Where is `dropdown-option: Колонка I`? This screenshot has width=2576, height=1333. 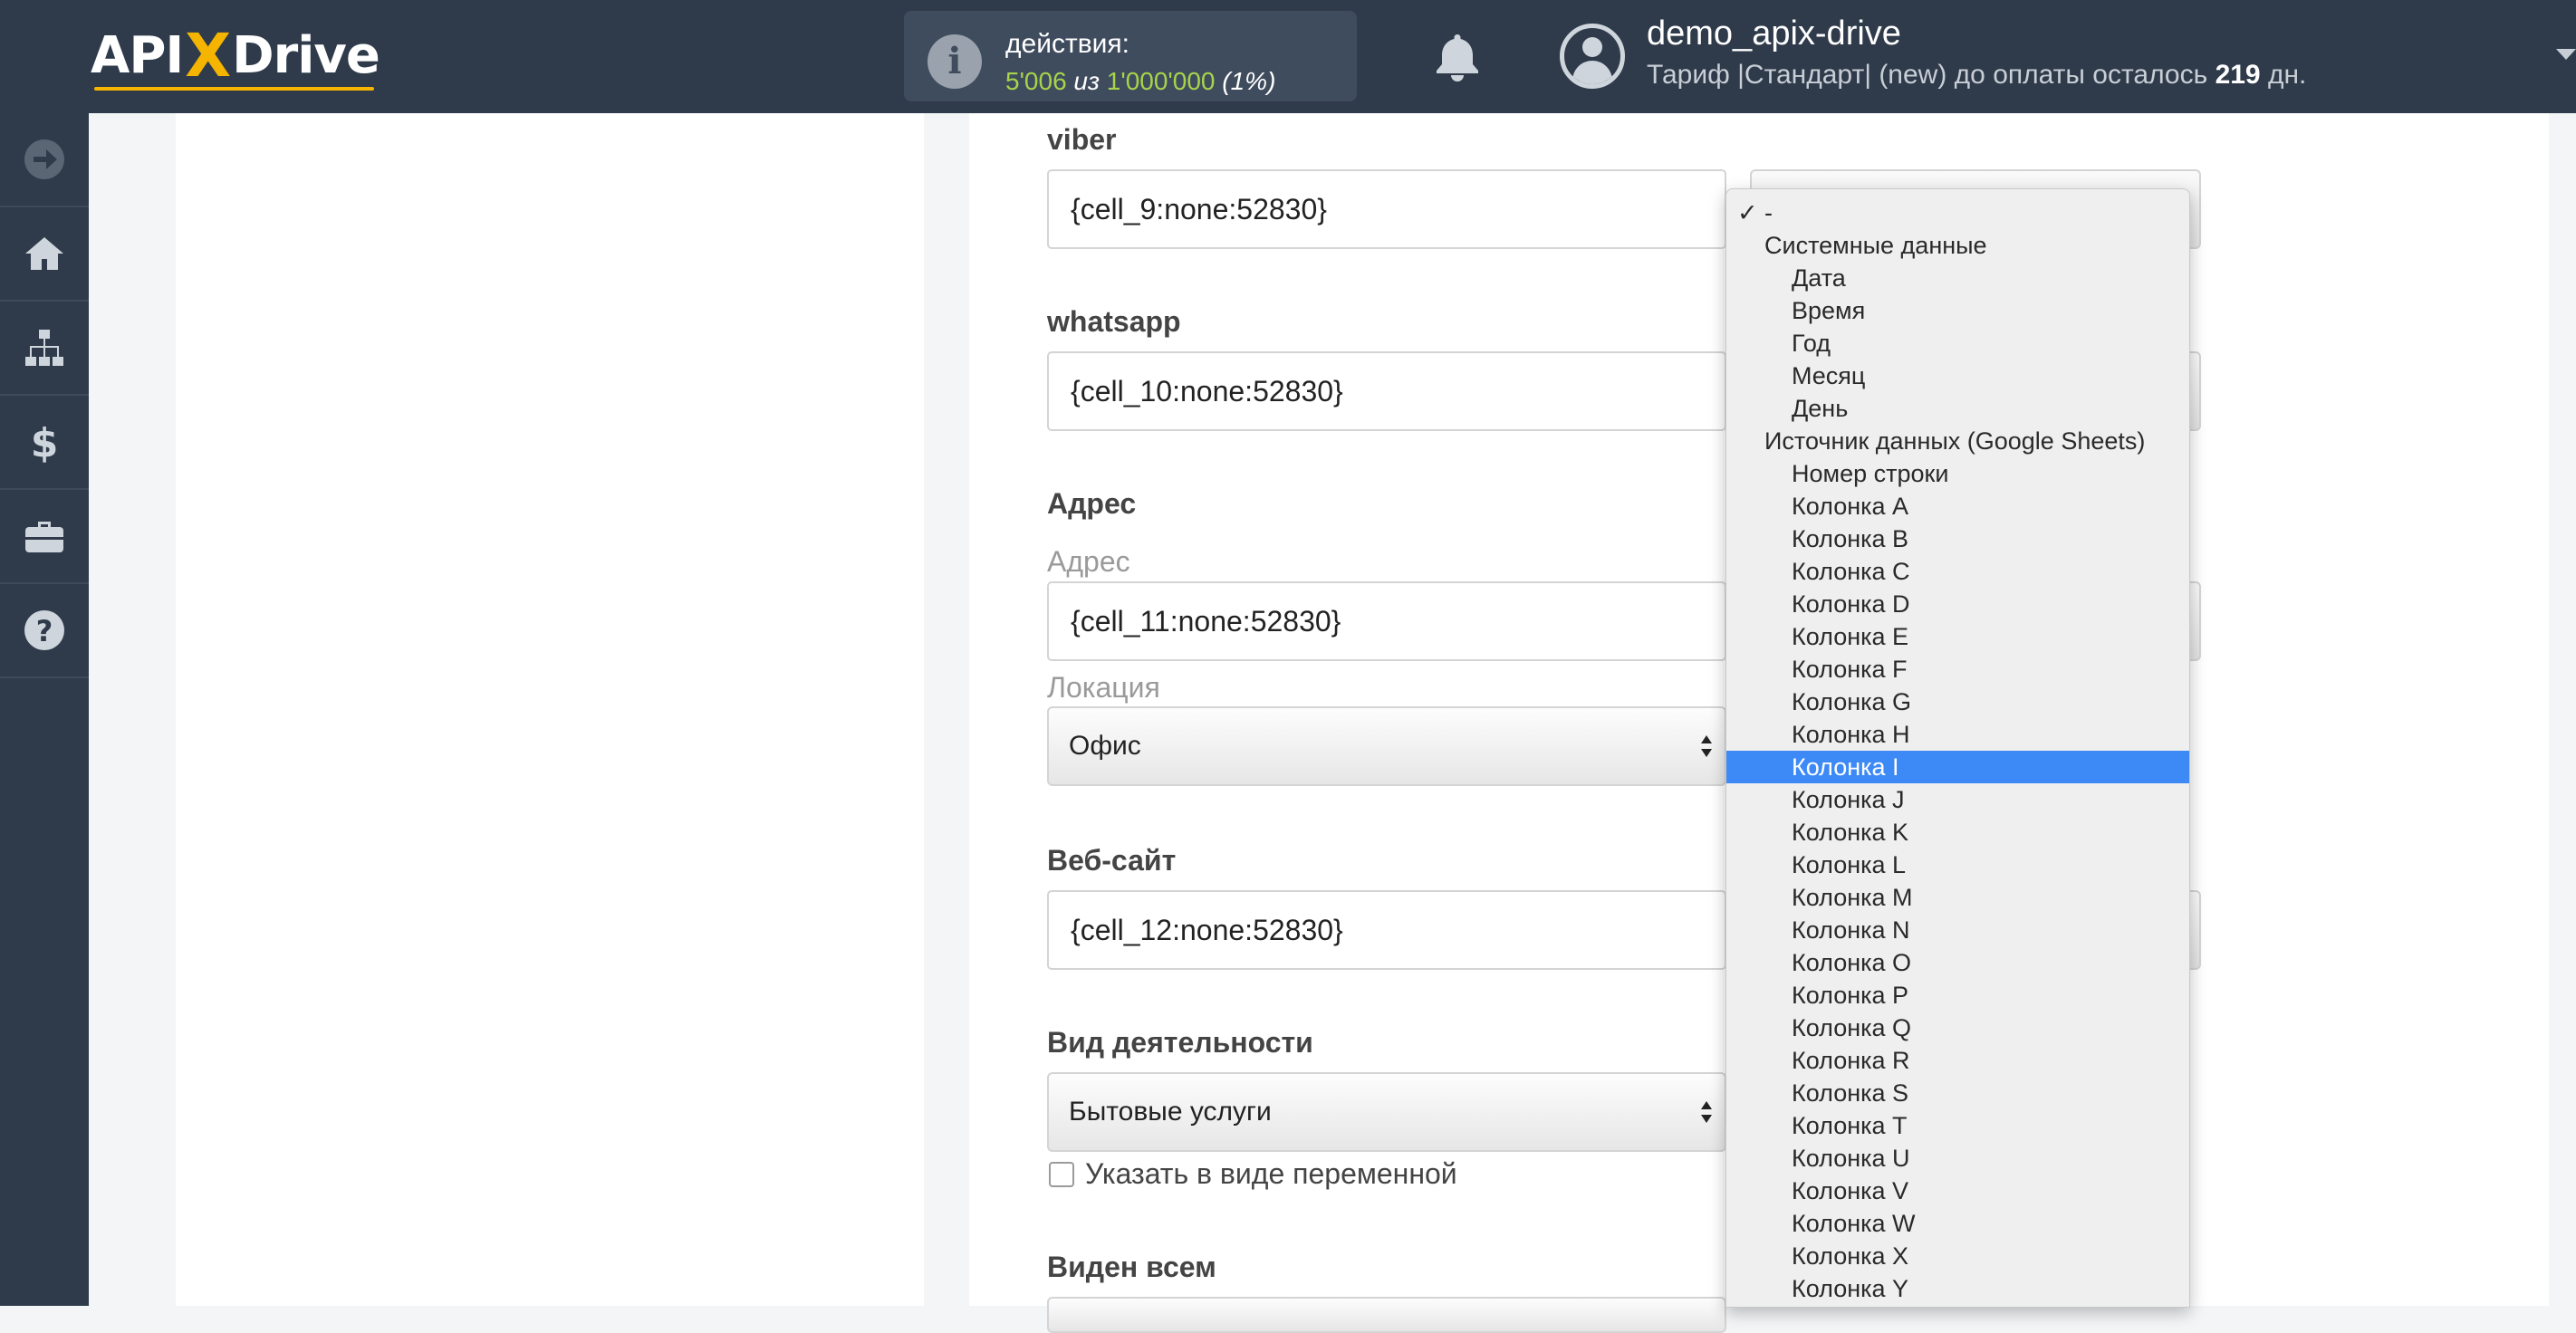 dropdown-option: Колонка I is located at coordinates (1957, 767).